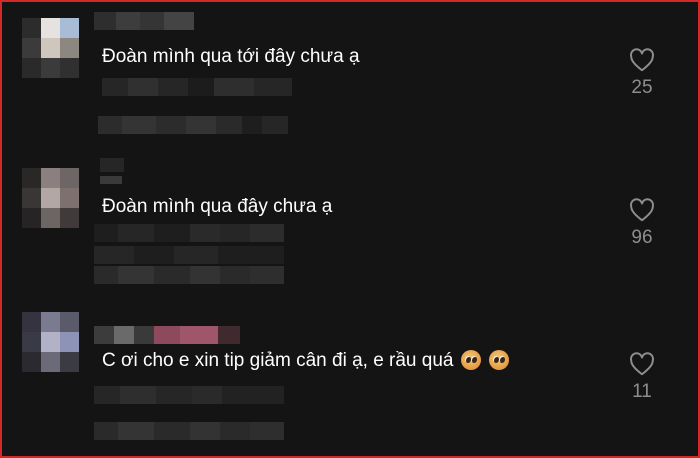  I want to click on like-button: 11, so click(642, 377).